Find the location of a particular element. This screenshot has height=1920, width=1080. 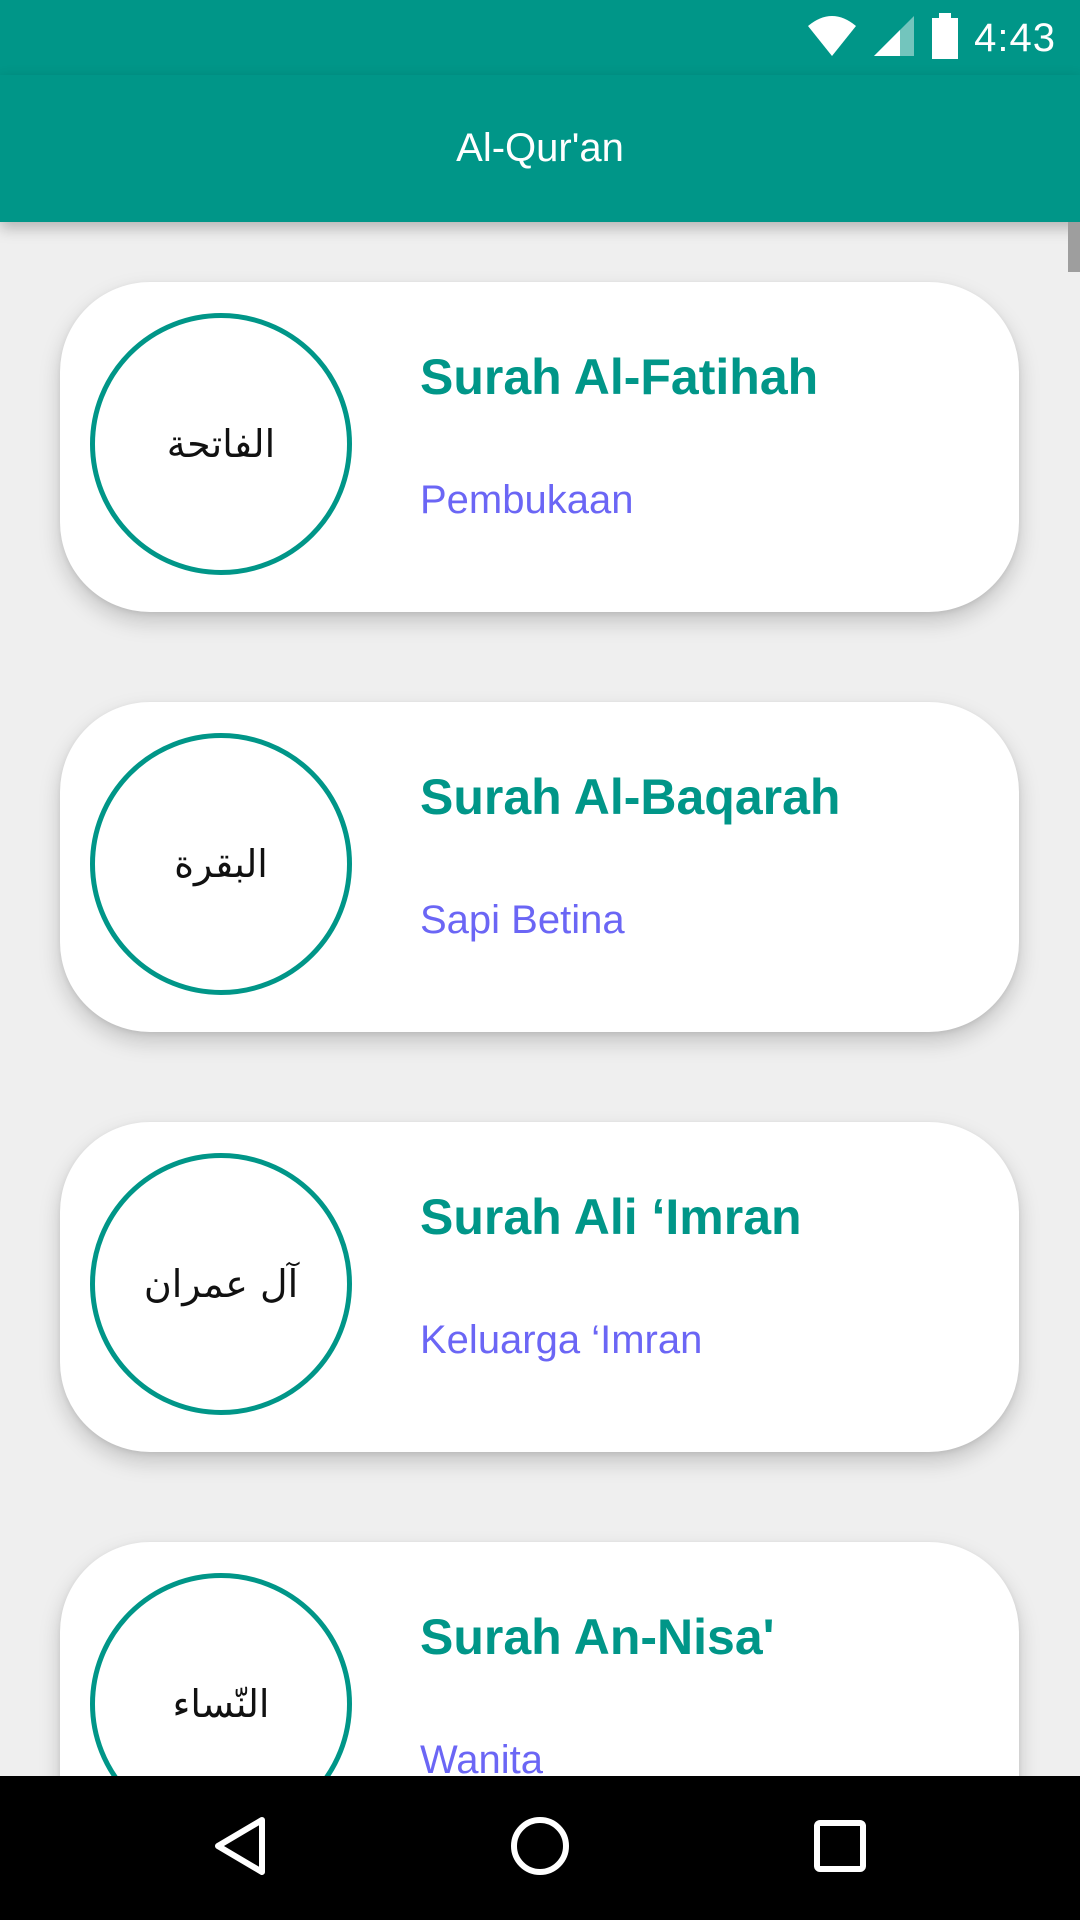

home-icon is located at coordinates (540, 1848).